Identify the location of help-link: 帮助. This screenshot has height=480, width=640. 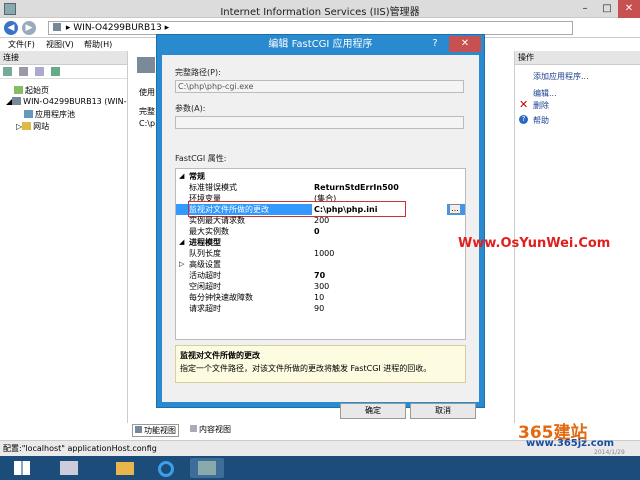
(541, 120).